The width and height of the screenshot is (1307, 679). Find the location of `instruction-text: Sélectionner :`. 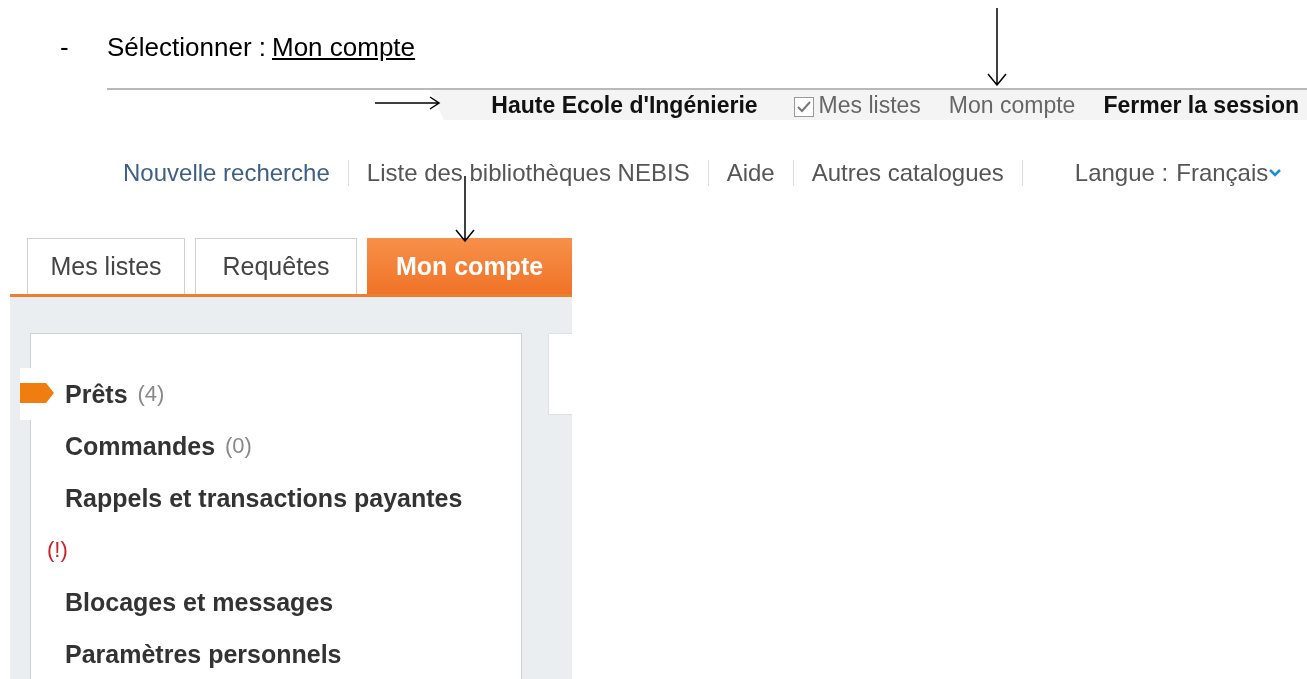

instruction-text: Sélectionner : is located at coordinates (186, 47).